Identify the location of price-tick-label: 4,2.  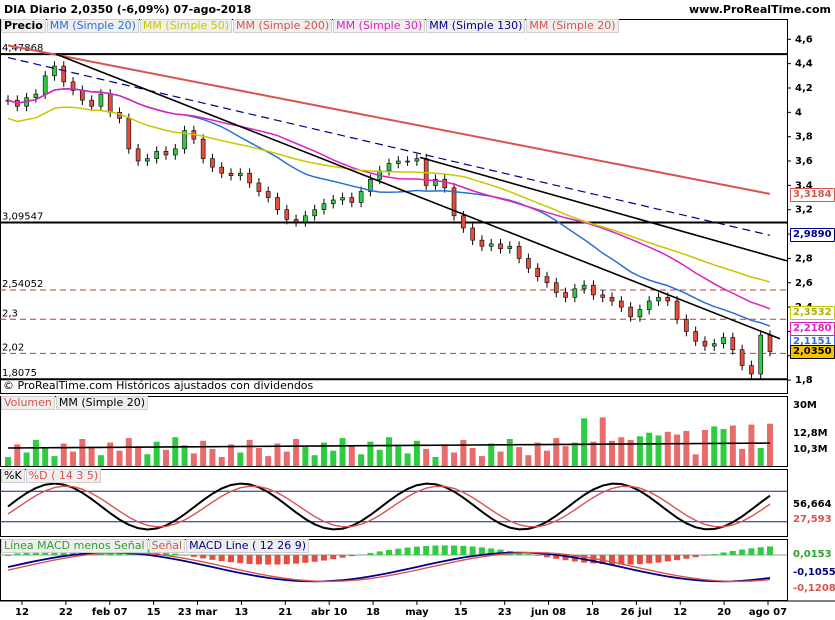
(804, 88).